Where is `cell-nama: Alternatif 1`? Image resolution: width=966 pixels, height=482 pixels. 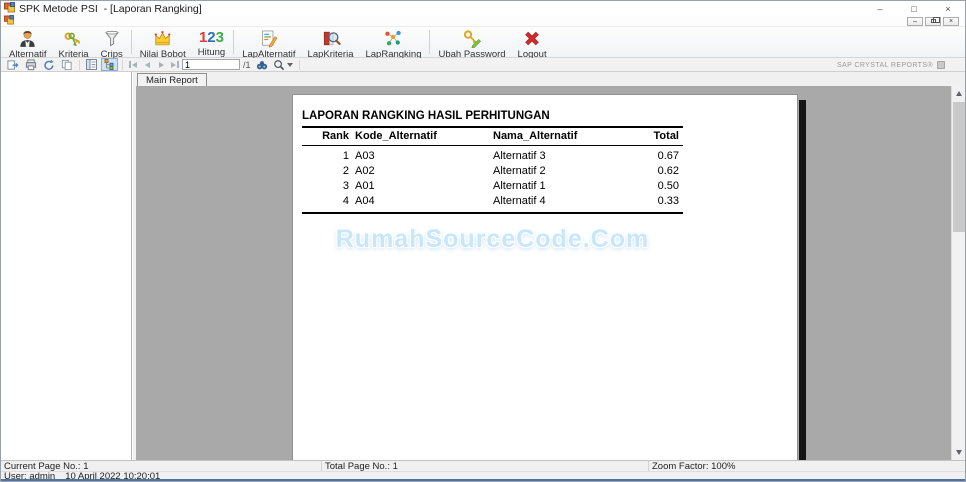 cell-nama: Alternatif 1 is located at coordinates (519, 185).